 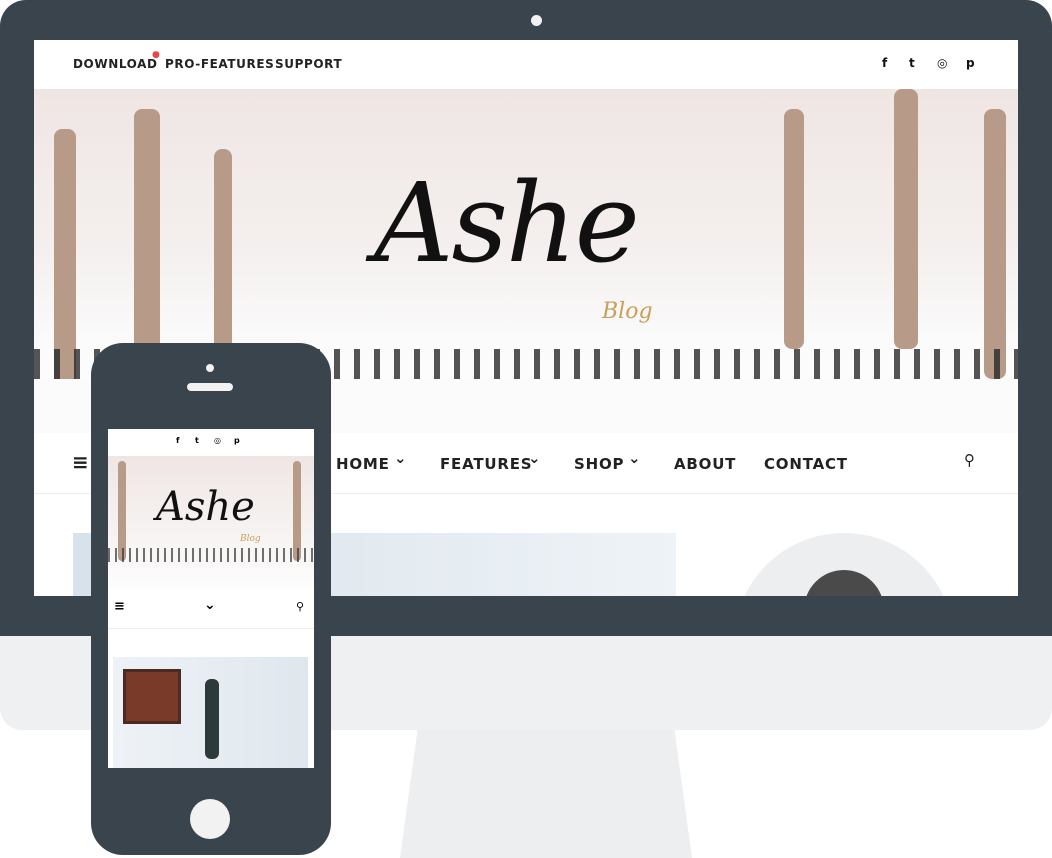 What do you see at coordinates (806, 464) in the screenshot?
I see `nav-contact: CONTACT` at bounding box center [806, 464].